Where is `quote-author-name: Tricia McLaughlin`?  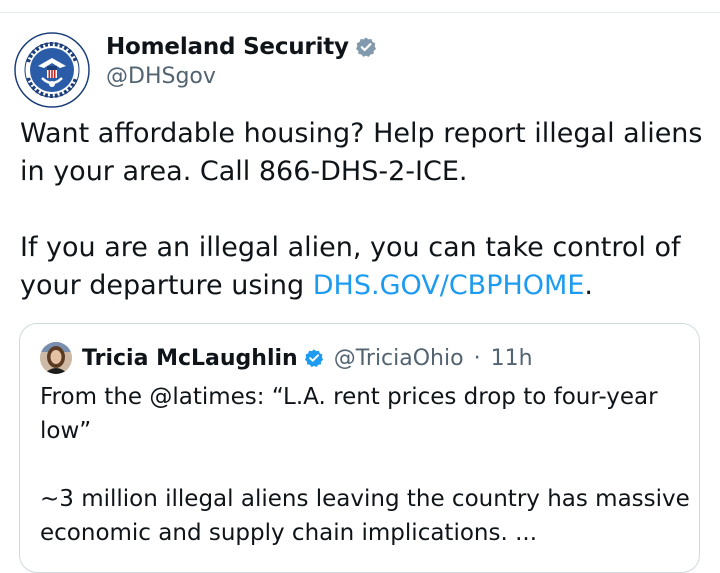
quote-author-name: Tricia McLaughlin is located at coordinates (190, 358).